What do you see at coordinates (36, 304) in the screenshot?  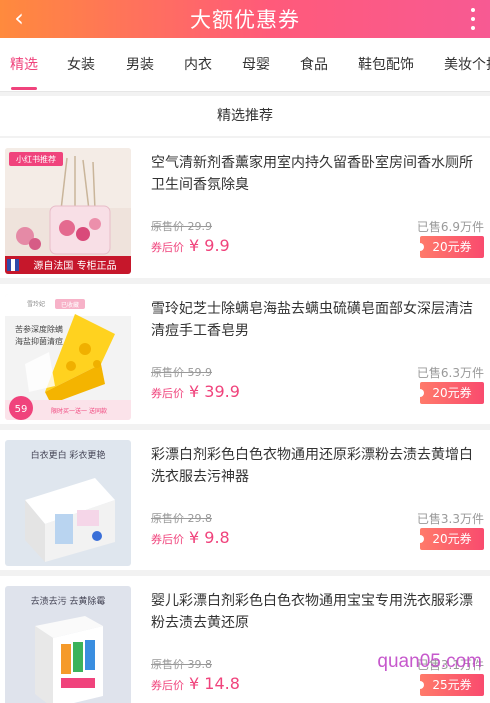 I see `brand-text: 雪玲妃` at bounding box center [36, 304].